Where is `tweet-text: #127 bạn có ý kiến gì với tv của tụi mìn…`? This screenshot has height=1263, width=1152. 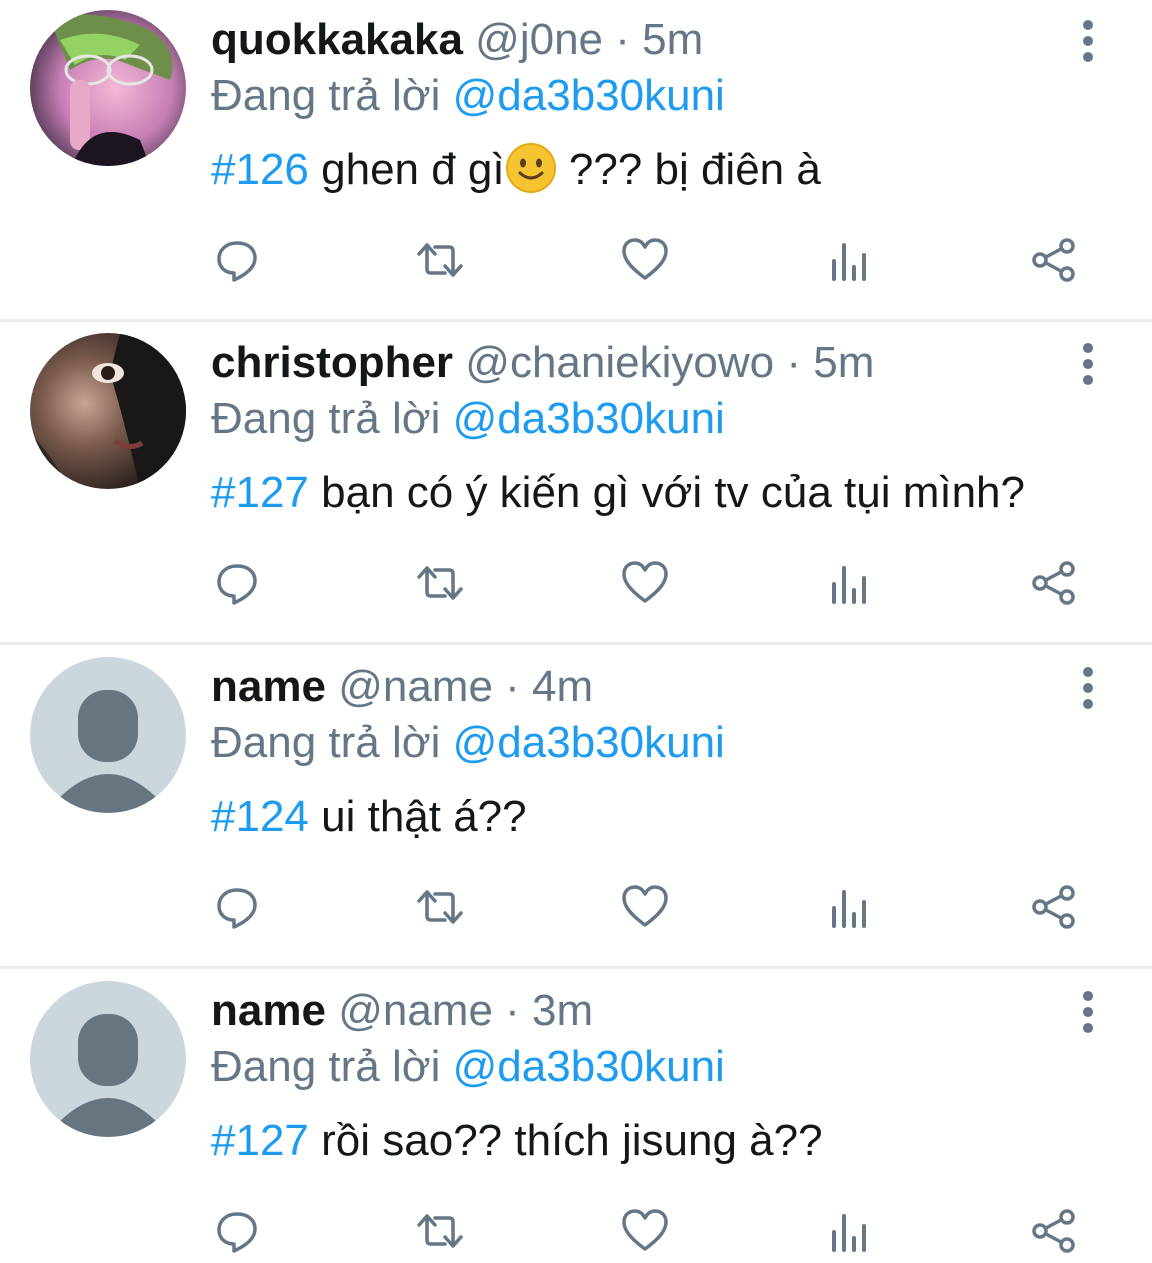 tweet-text: #127 bạn có ý kiến gì với tv của tụi mìn… is located at coordinates (618, 493).